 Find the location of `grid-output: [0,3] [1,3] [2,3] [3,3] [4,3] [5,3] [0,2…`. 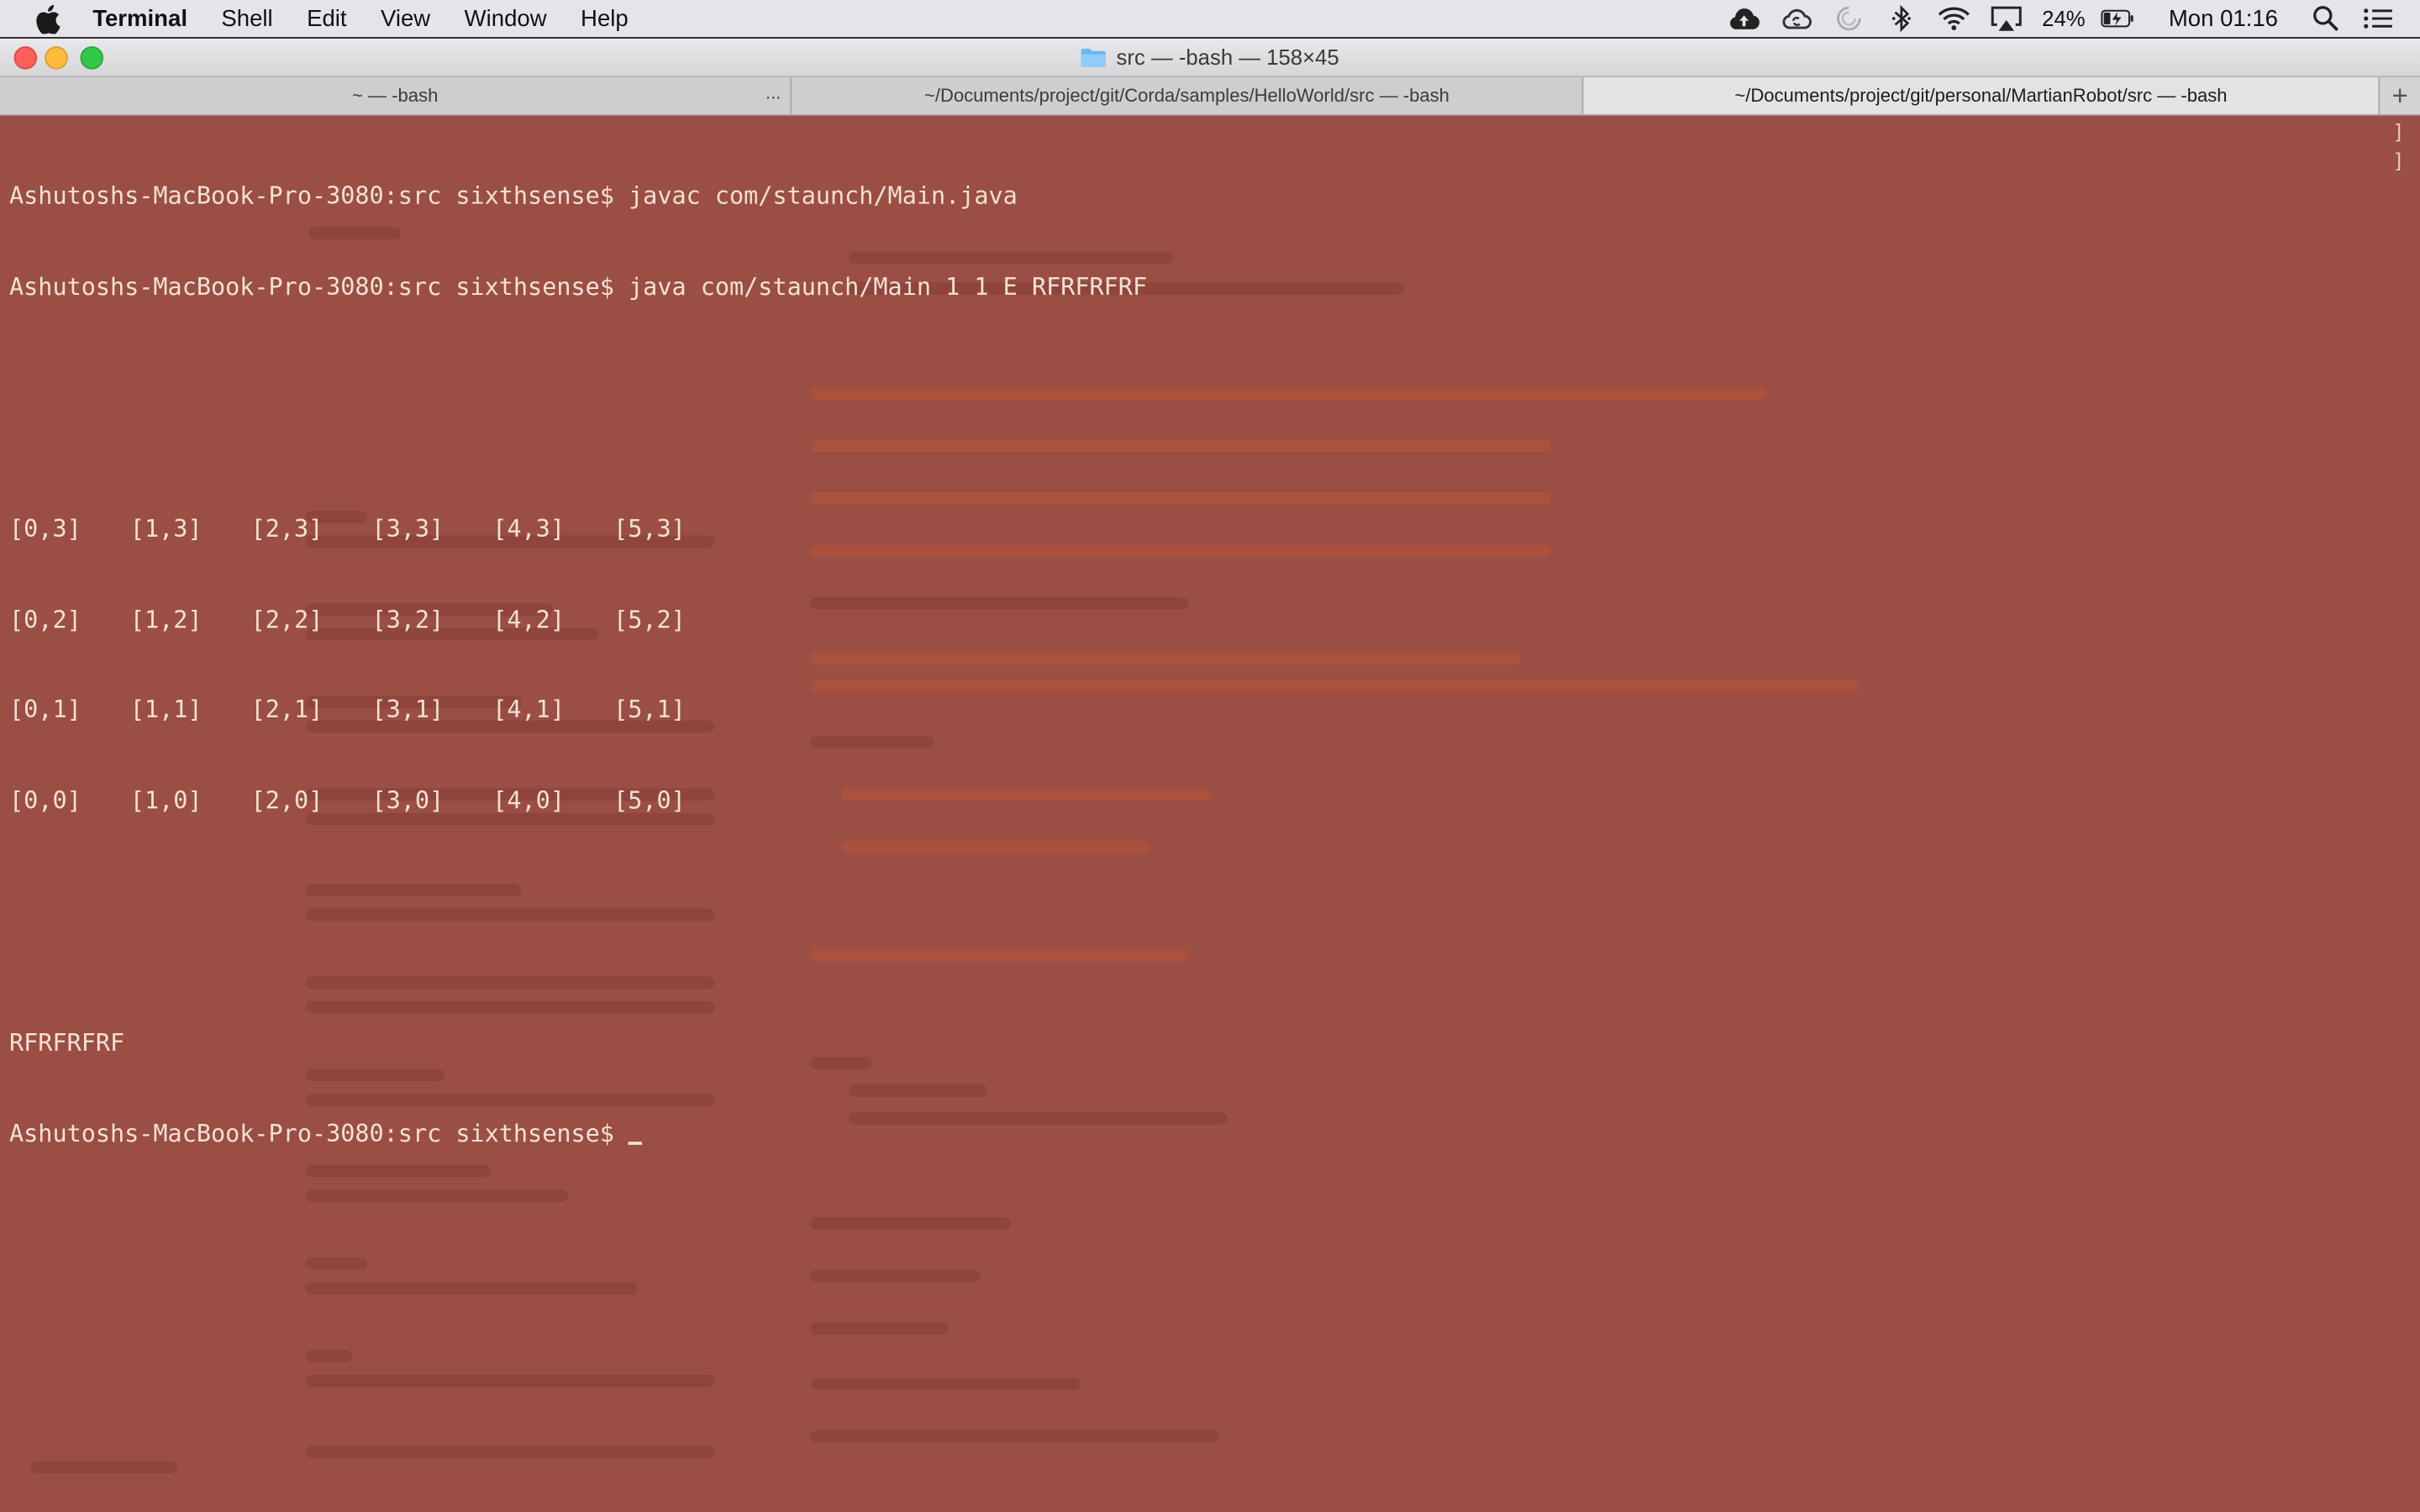

grid-output: [0,3] [1,3] [2,3] [3,3] [4,3] [5,3] [0,2… is located at coordinates (578, 666).